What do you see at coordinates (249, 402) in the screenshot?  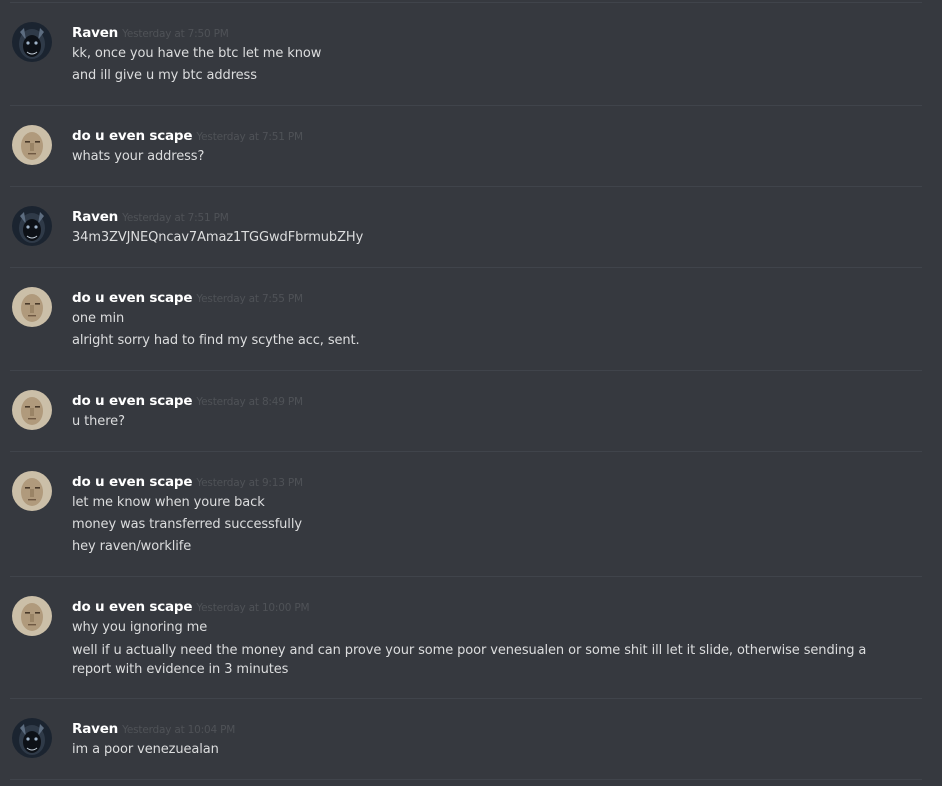 I see `timestamp: Yesterday at 8:49 PM` at bounding box center [249, 402].